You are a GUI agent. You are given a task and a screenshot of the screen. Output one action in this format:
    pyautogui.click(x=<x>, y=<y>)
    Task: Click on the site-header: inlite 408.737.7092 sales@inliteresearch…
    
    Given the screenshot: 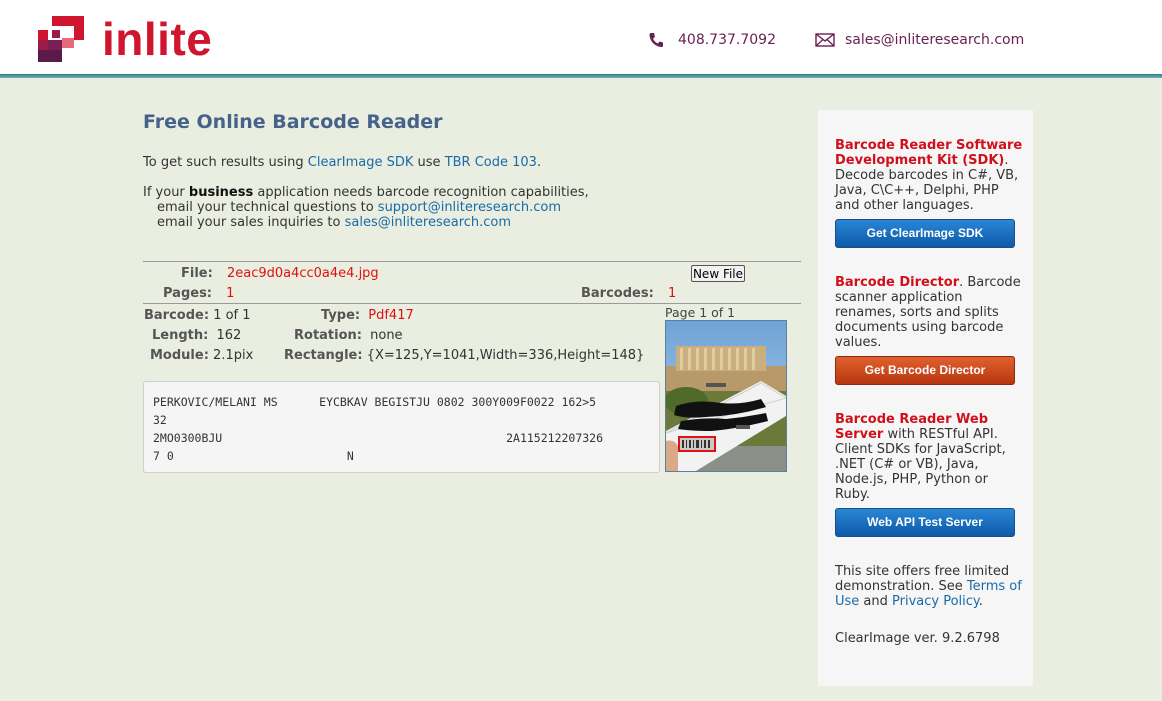 What is the action you would take?
    pyautogui.click(x=581, y=37)
    